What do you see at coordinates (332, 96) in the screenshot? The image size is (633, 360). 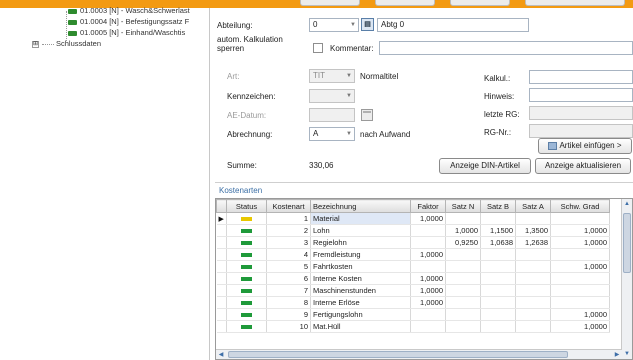 I see `kennzeichen-field: ▼` at bounding box center [332, 96].